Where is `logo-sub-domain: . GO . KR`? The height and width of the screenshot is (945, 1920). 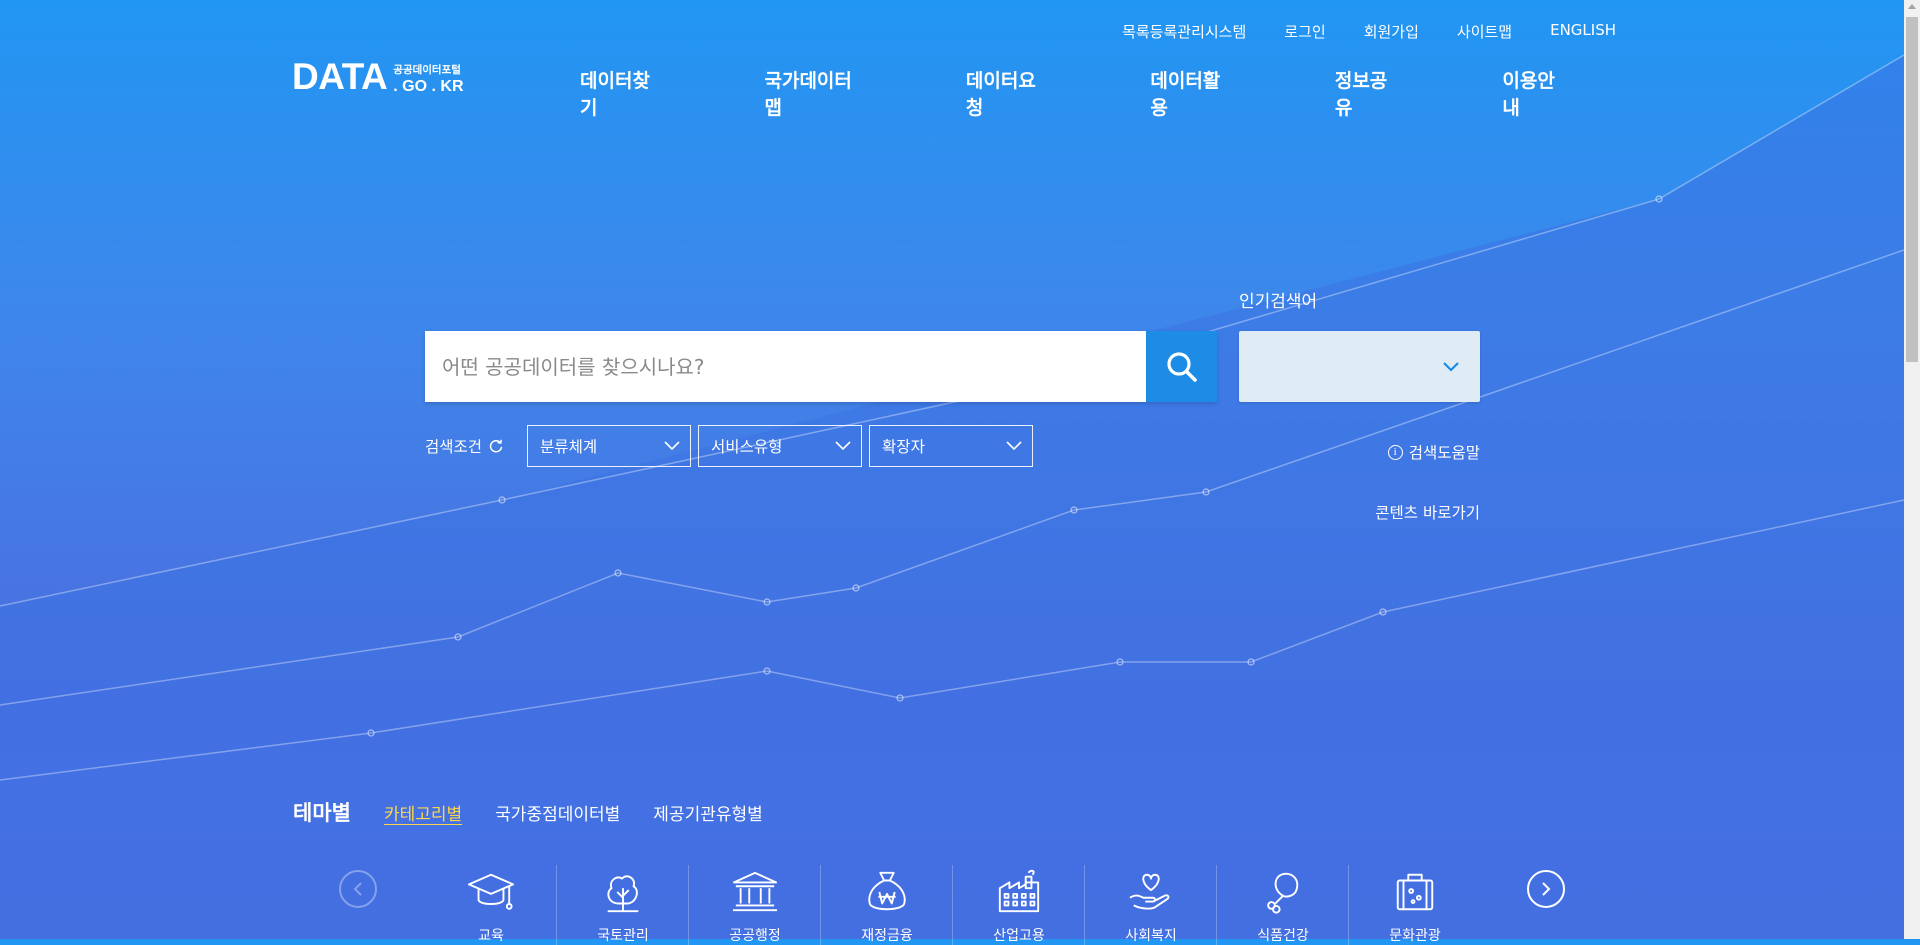
logo-sub-domain: . GO . KR is located at coordinates (428, 86).